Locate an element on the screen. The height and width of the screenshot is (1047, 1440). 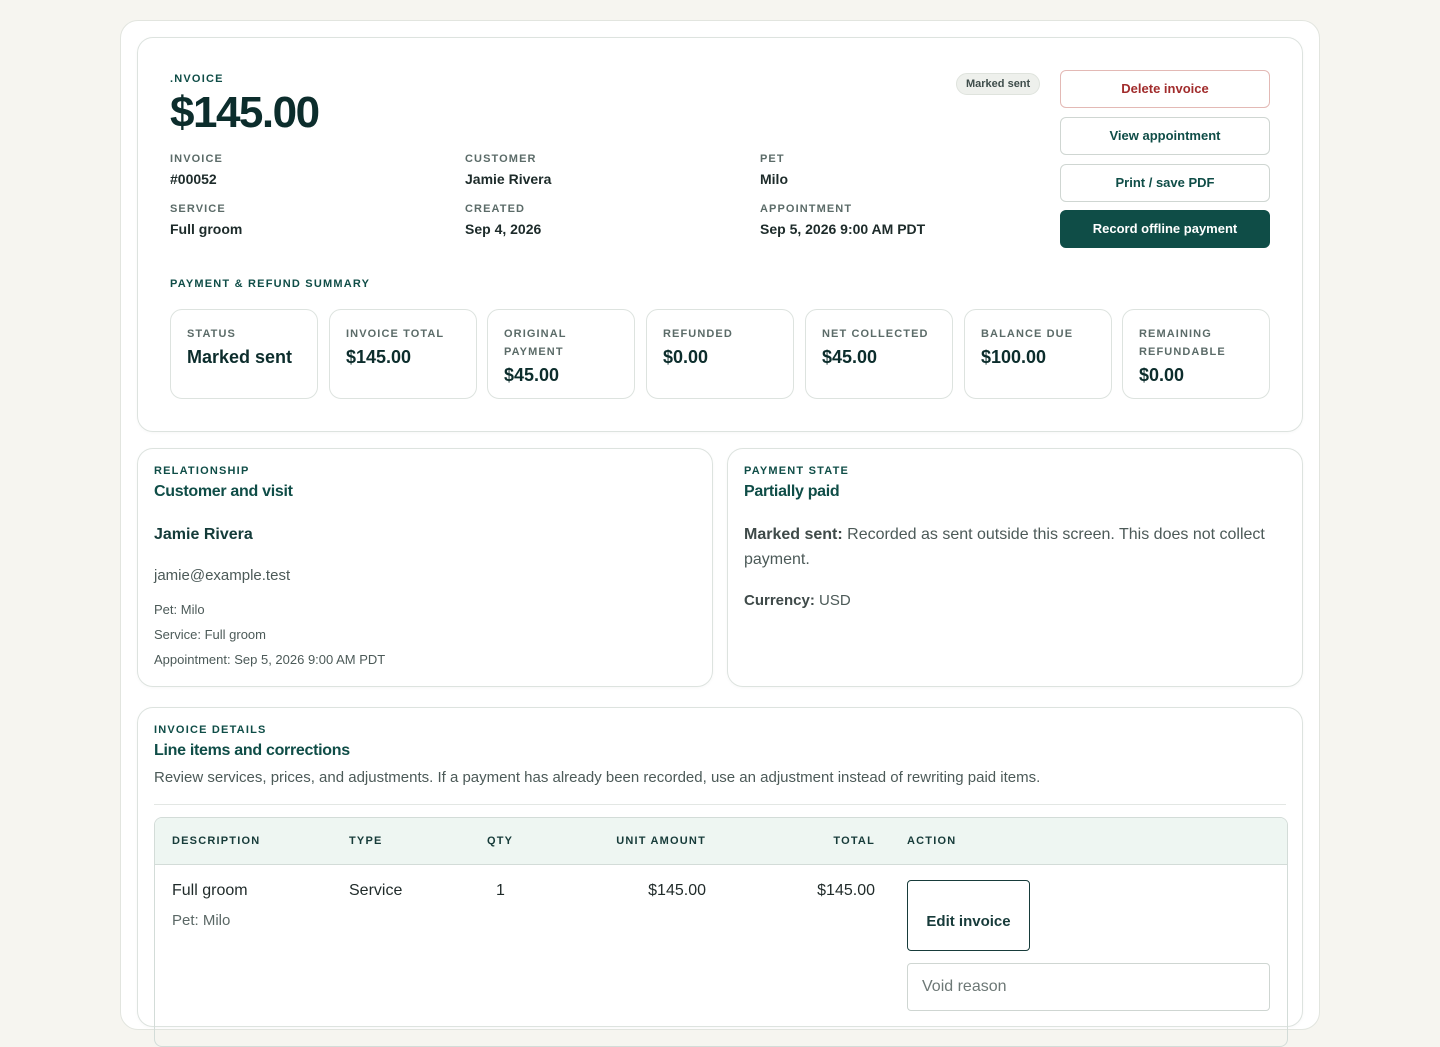
stat-label: BALANCE DUE is located at coordinates (1027, 334).